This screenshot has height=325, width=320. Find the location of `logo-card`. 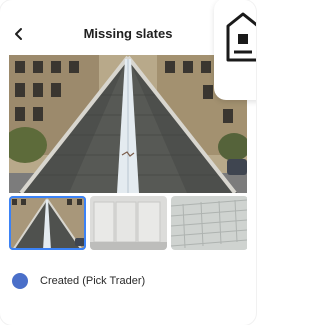

logo-card is located at coordinates (235, 50).